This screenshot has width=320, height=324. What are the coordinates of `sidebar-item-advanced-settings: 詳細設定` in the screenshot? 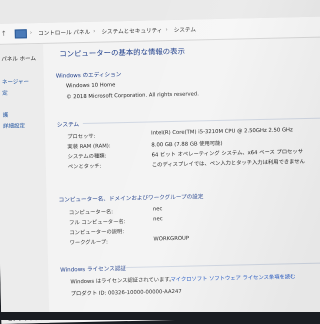 It's located at (14, 125).